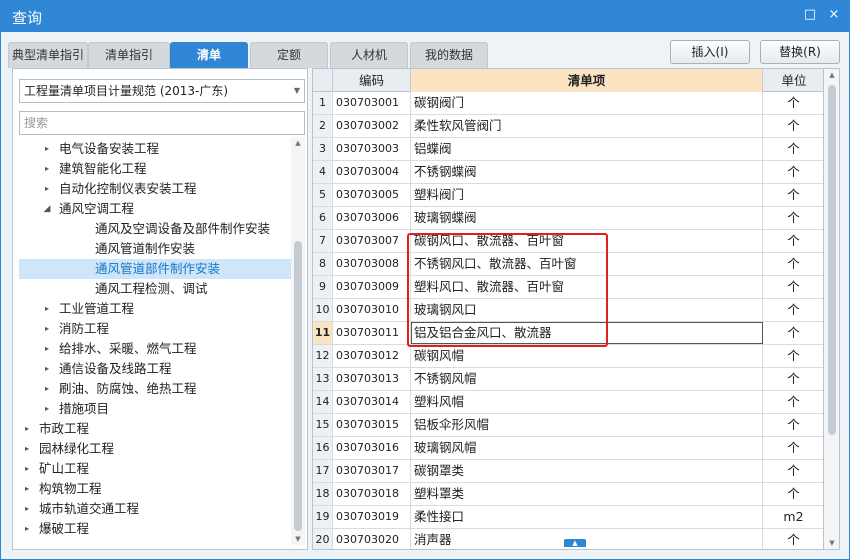  Describe the element at coordinates (323, 494) in the screenshot. I see `row-number: 18` at that location.